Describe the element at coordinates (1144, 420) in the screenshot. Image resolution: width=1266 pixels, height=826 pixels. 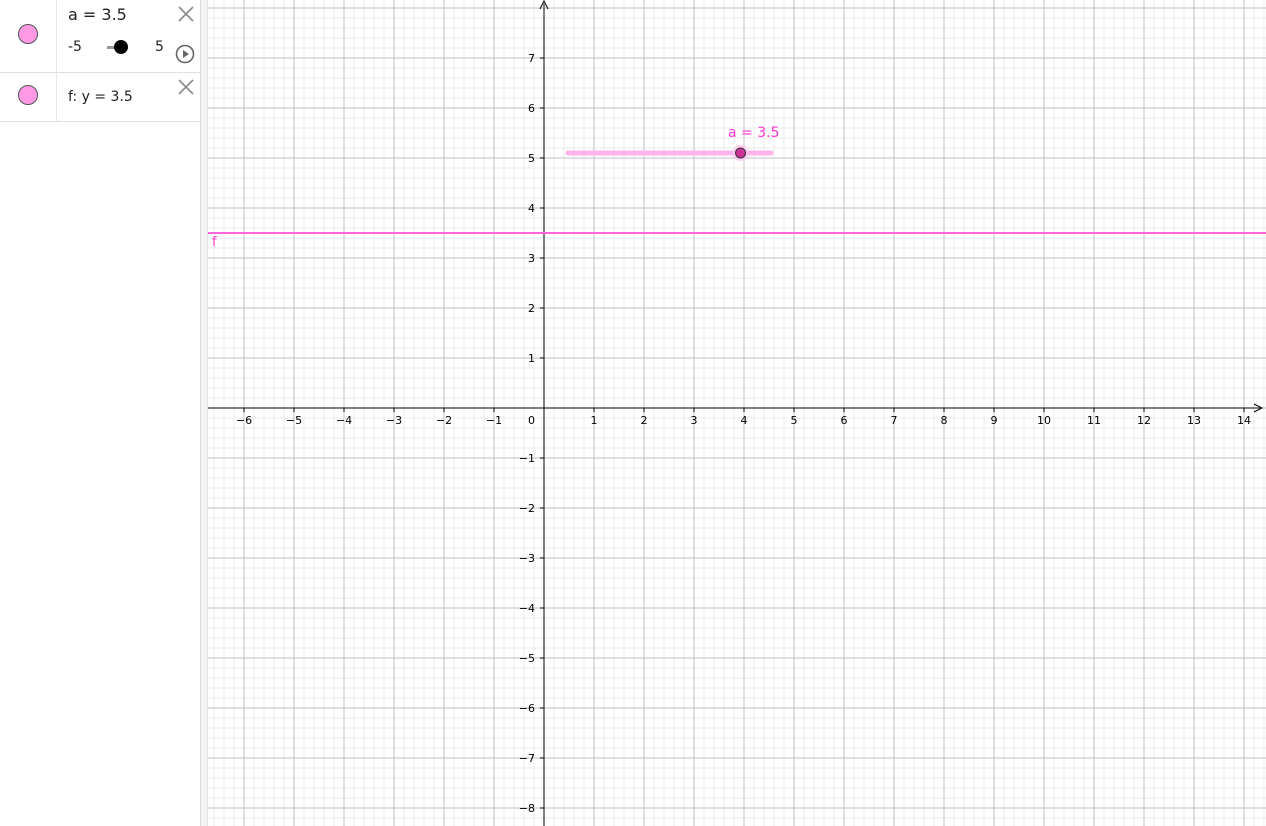
I see `x-tick-label: 12` at that location.